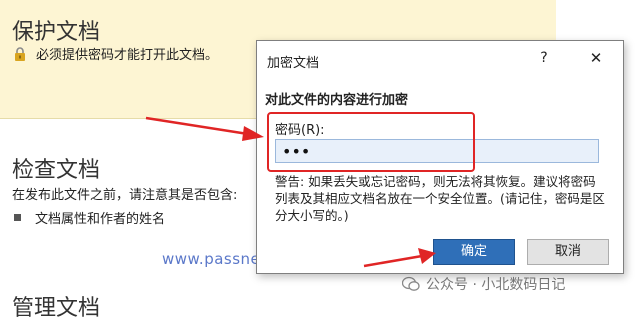 This screenshot has height=322, width=640. What do you see at coordinates (56, 32) in the screenshot?
I see `protect-document-title: 保护文档` at bounding box center [56, 32].